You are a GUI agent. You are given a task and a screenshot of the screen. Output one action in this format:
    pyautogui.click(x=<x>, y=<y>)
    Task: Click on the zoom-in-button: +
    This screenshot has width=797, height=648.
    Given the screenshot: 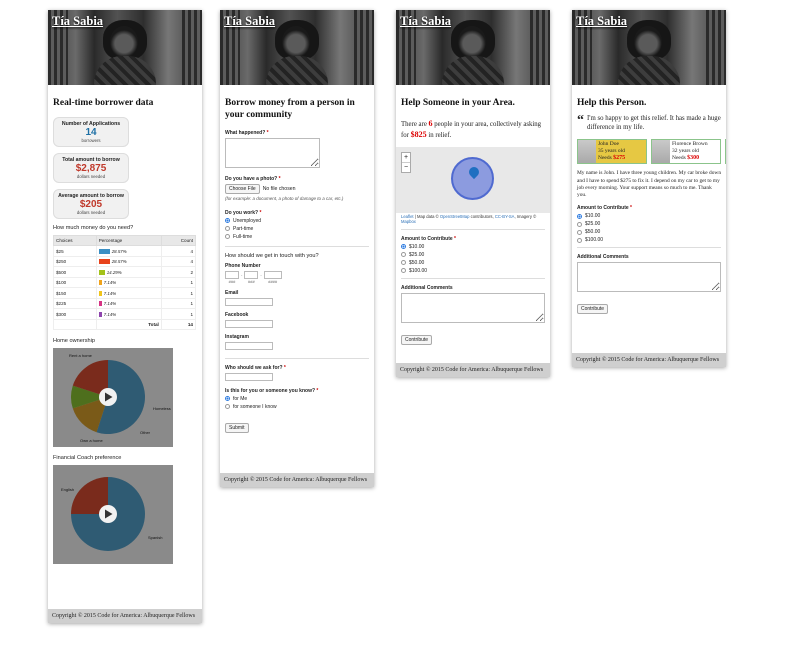 What is the action you would take?
    pyautogui.click(x=406, y=157)
    